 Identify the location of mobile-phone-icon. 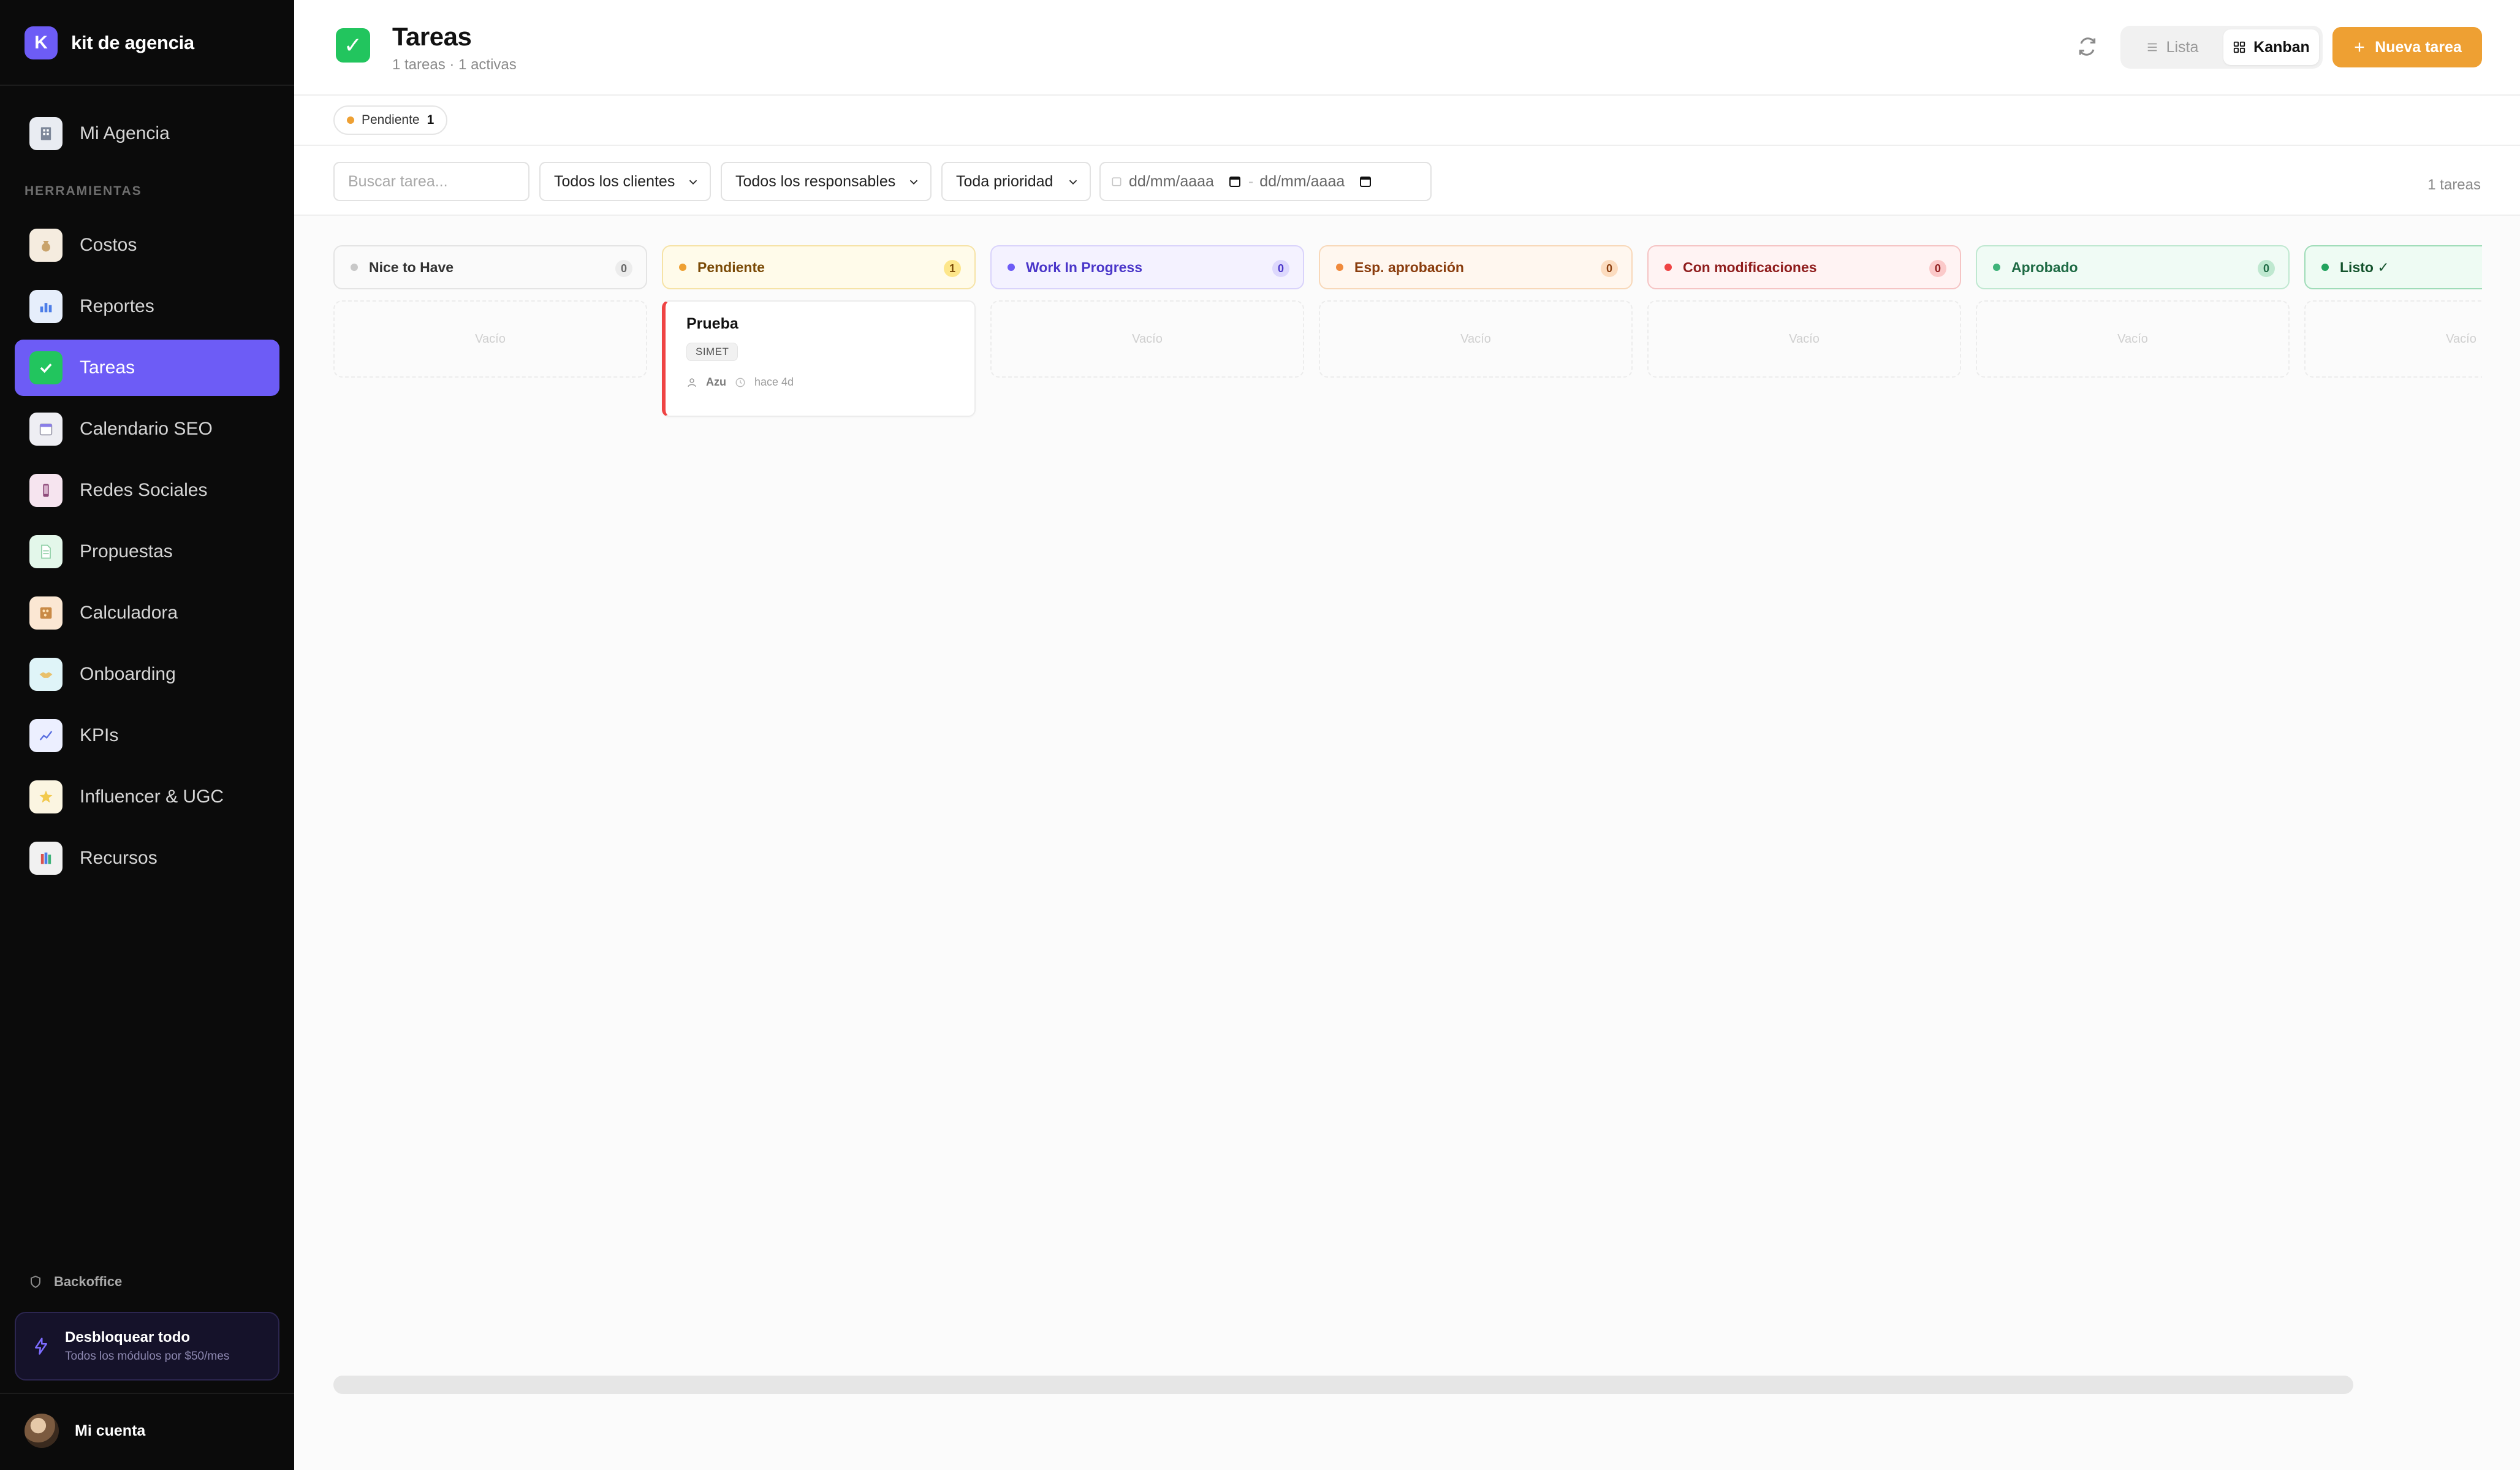
(46, 490).